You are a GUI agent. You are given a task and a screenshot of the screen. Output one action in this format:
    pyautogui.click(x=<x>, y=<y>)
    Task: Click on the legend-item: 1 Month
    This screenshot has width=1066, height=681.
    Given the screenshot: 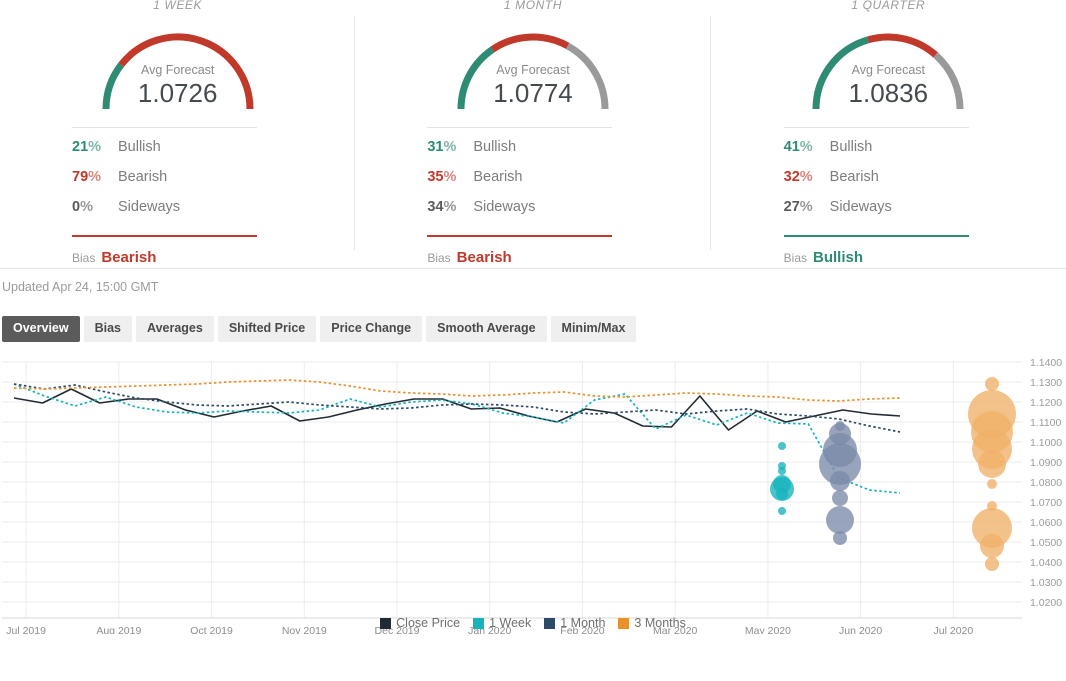 What is the action you would take?
    pyautogui.click(x=574, y=623)
    